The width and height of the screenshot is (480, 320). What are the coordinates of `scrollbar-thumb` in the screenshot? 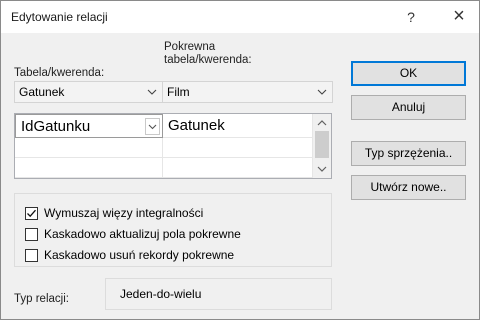 It's located at (322, 144).